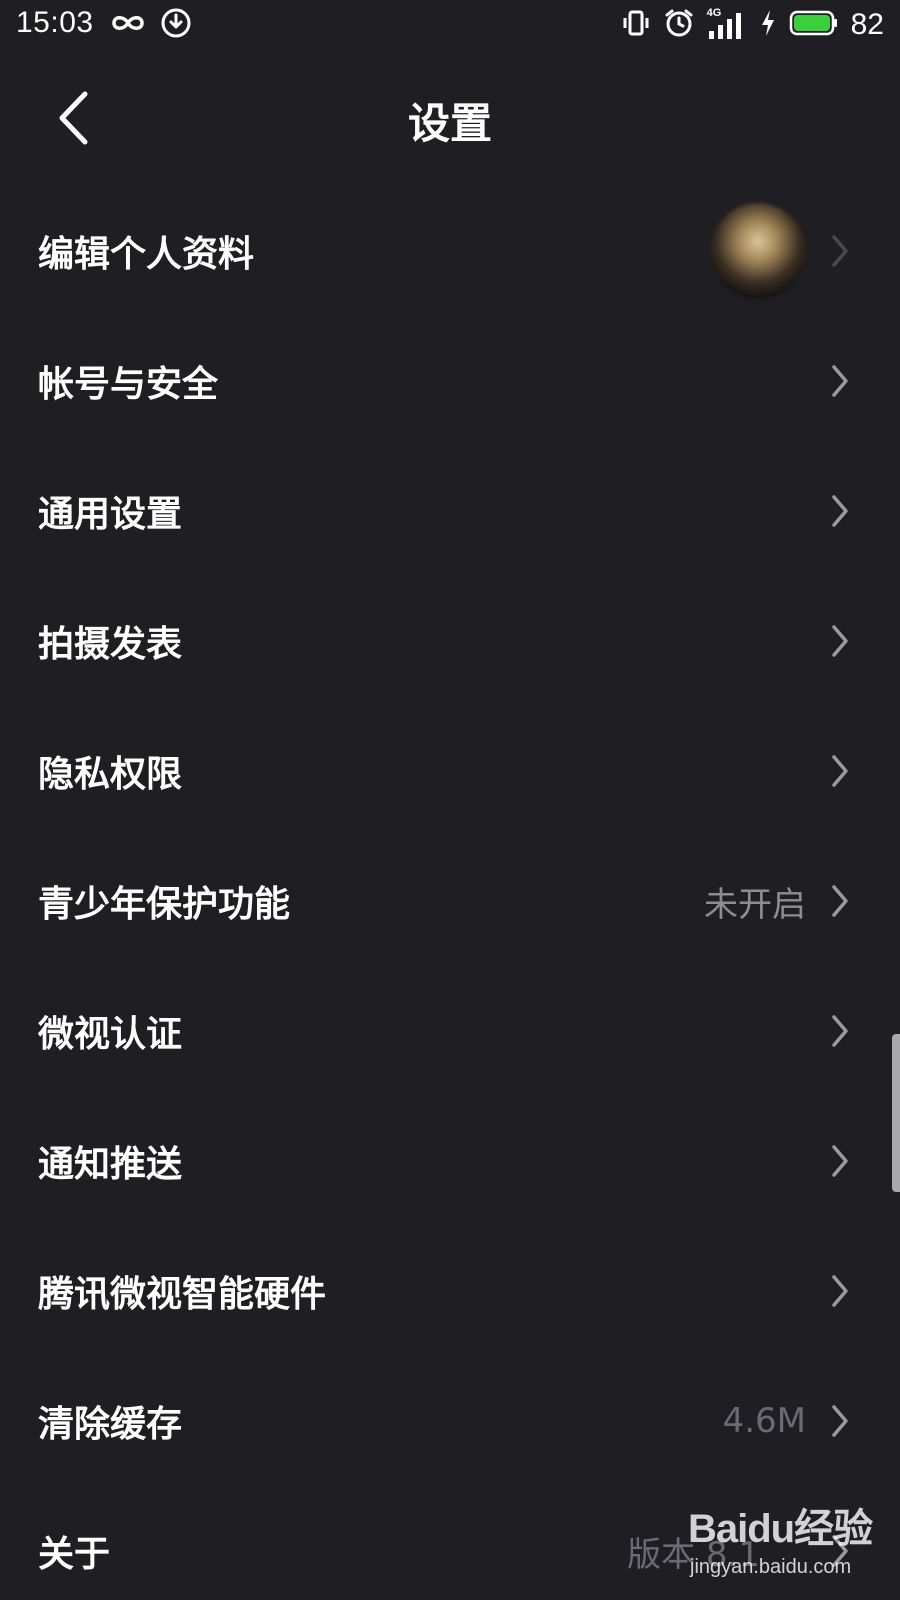 The width and height of the screenshot is (900, 1600). Describe the element at coordinates (450, 1161) in the screenshot. I see `settings-row-notifications: 通知推送` at that location.